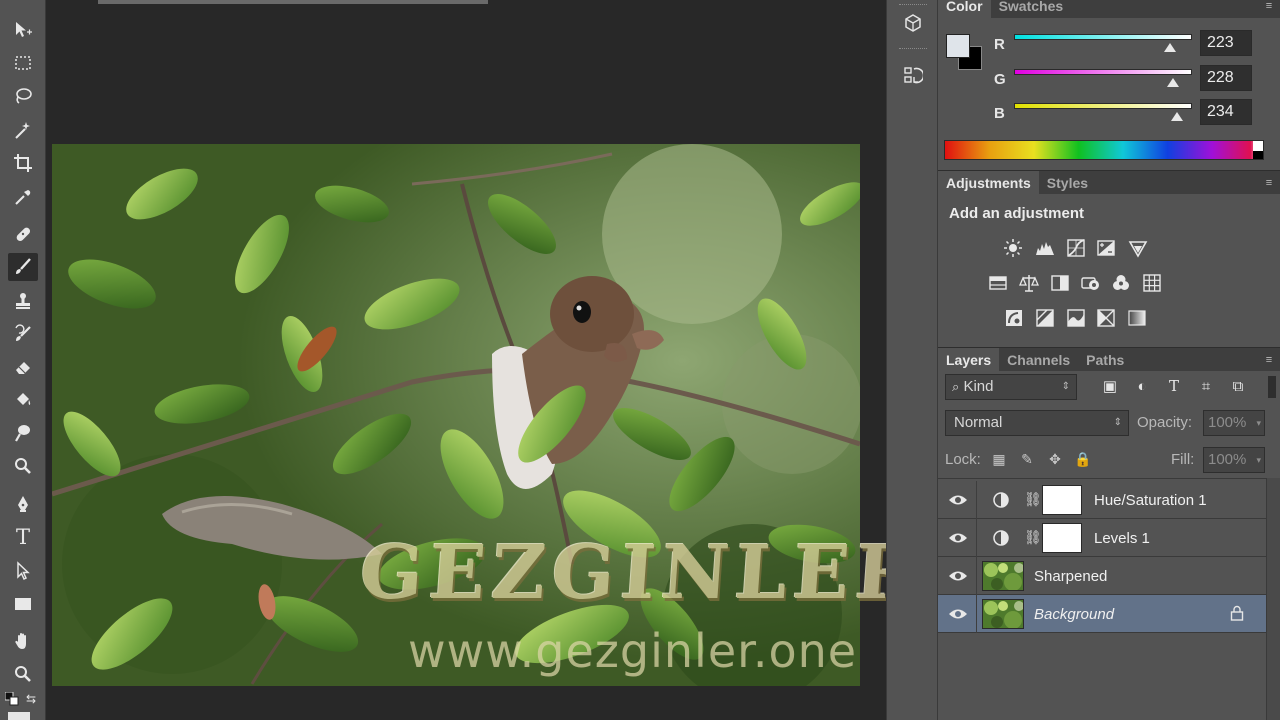 The height and width of the screenshot is (720, 1280). Describe the element at coordinates (23, 504) in the screenshot. I see `pen-tool-icon` at that location.